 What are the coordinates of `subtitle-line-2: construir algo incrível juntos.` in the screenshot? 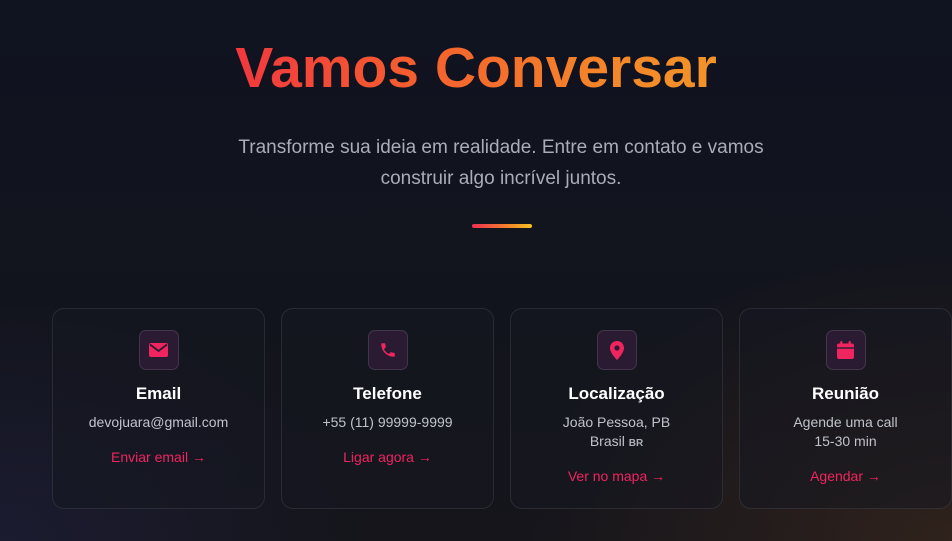 It's located at (501, 178).